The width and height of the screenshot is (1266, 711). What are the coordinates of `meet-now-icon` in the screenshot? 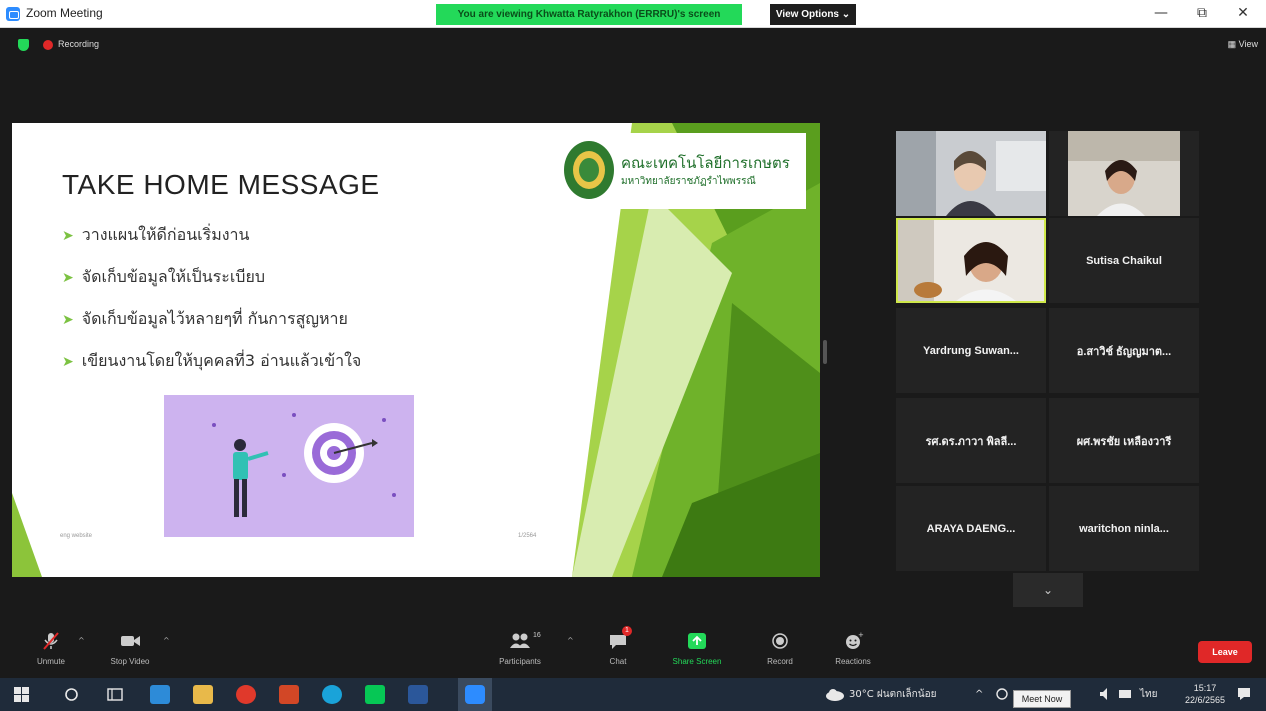 It's located at (1002, 694).